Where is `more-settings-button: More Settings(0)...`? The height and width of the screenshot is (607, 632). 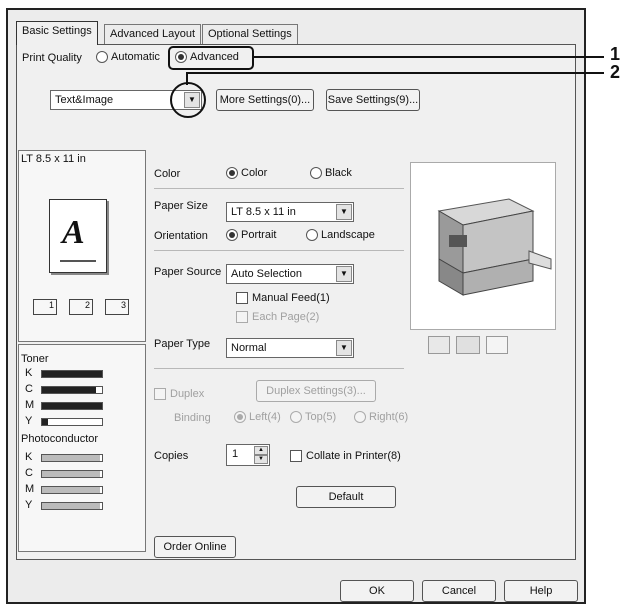
more-settings-button: More Settings(0)... is located at coordinates (265, 100).